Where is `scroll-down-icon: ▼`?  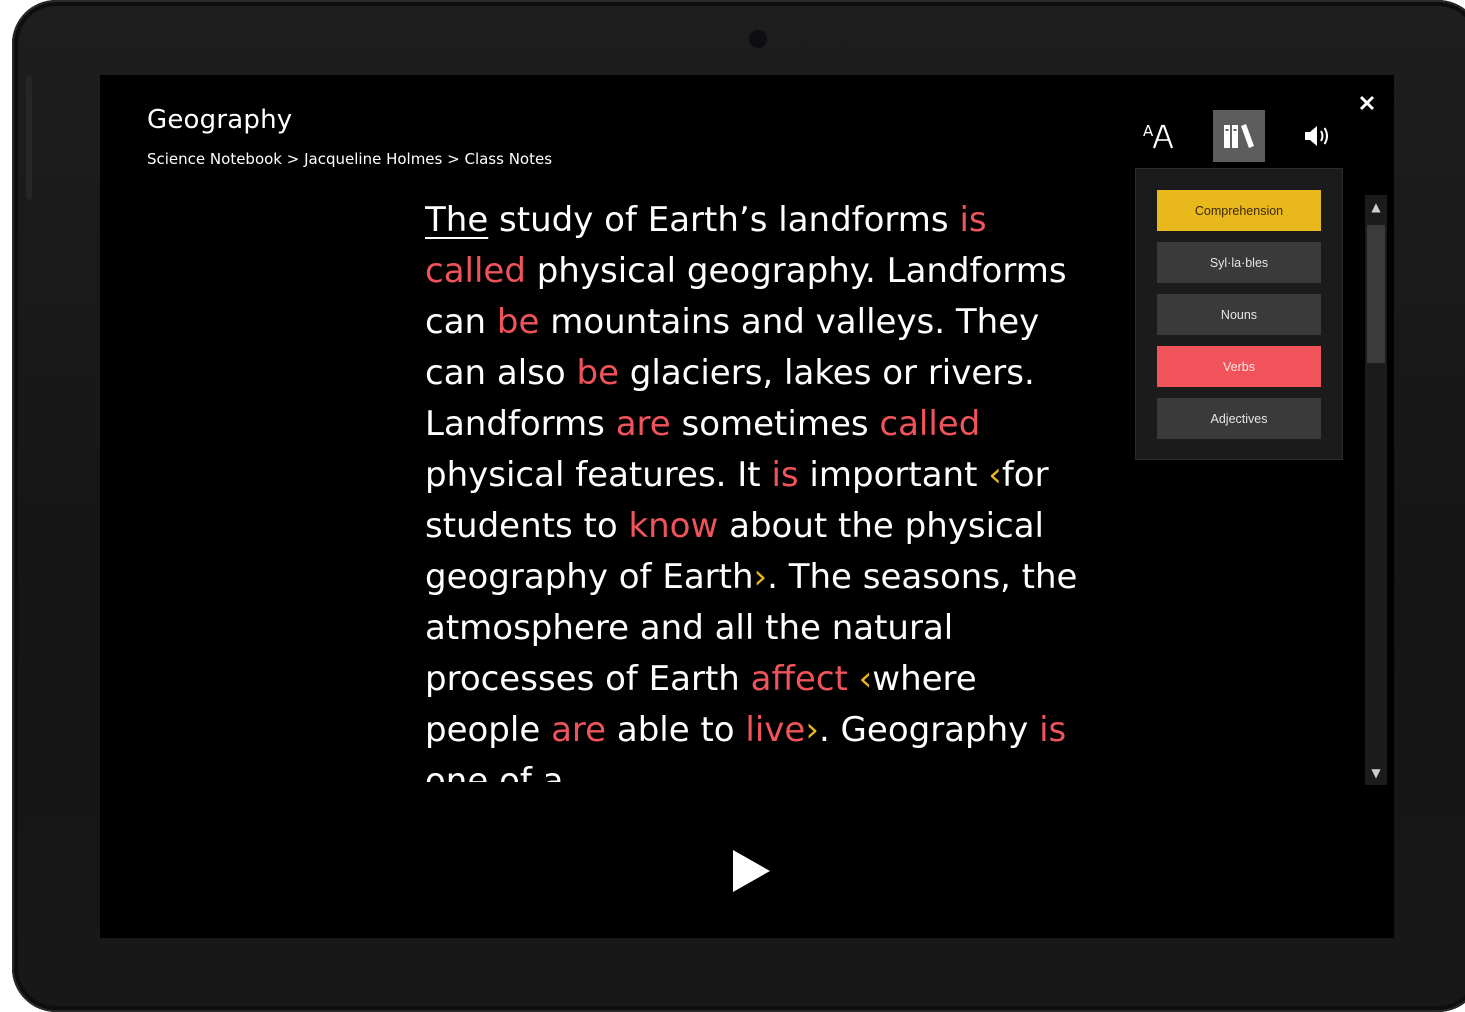
scroll-down-icon: ▼ is located at coordinates (1376, 773).